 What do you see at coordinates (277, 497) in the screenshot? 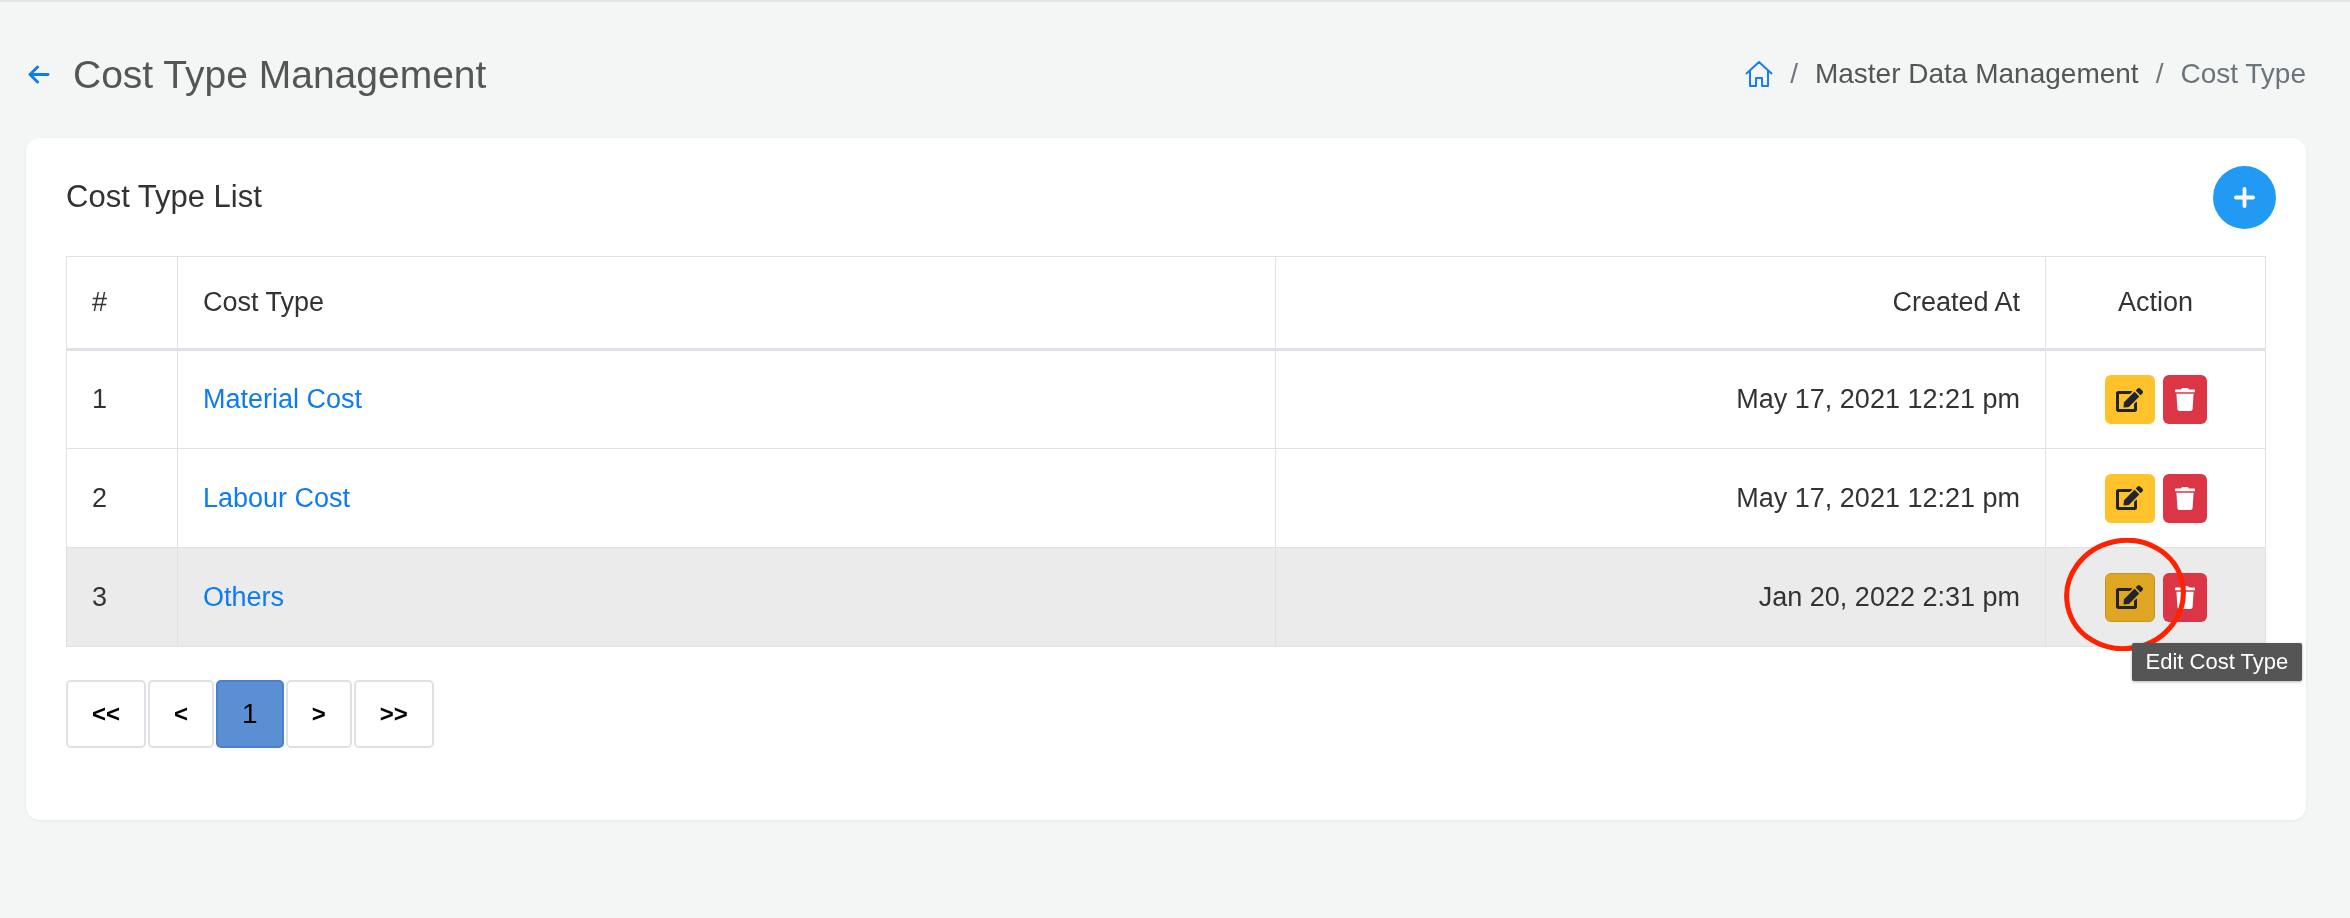
I see `cost-type-link: Labour Cost` at bounding box center [277, 497].